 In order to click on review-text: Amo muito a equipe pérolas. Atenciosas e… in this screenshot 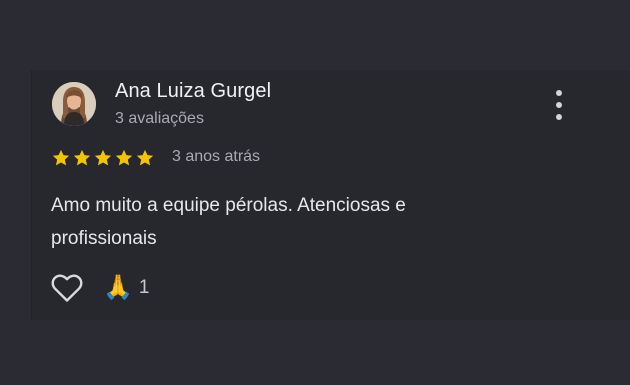, I will do `click(228, 222)`.